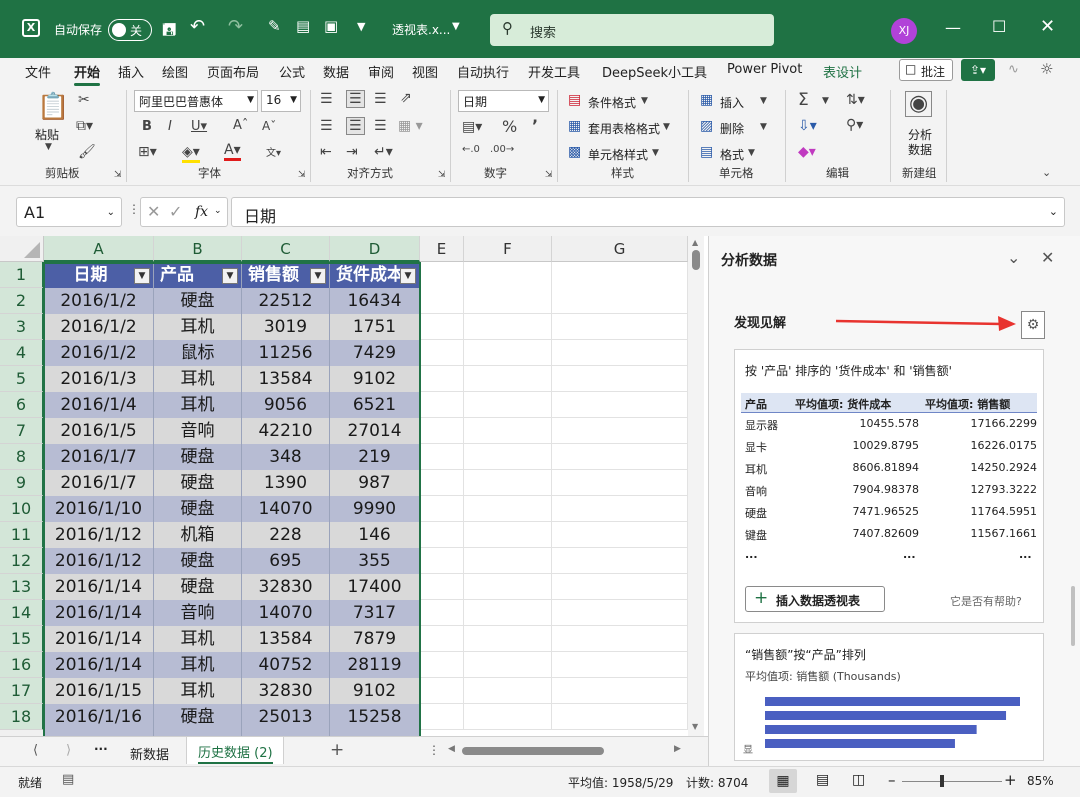 The width and height of the screenshot is (1080, 797). Describe the element at coordinates (84, 126) in the screenshot. I see `copy-icon: ⧉▾` at that location.